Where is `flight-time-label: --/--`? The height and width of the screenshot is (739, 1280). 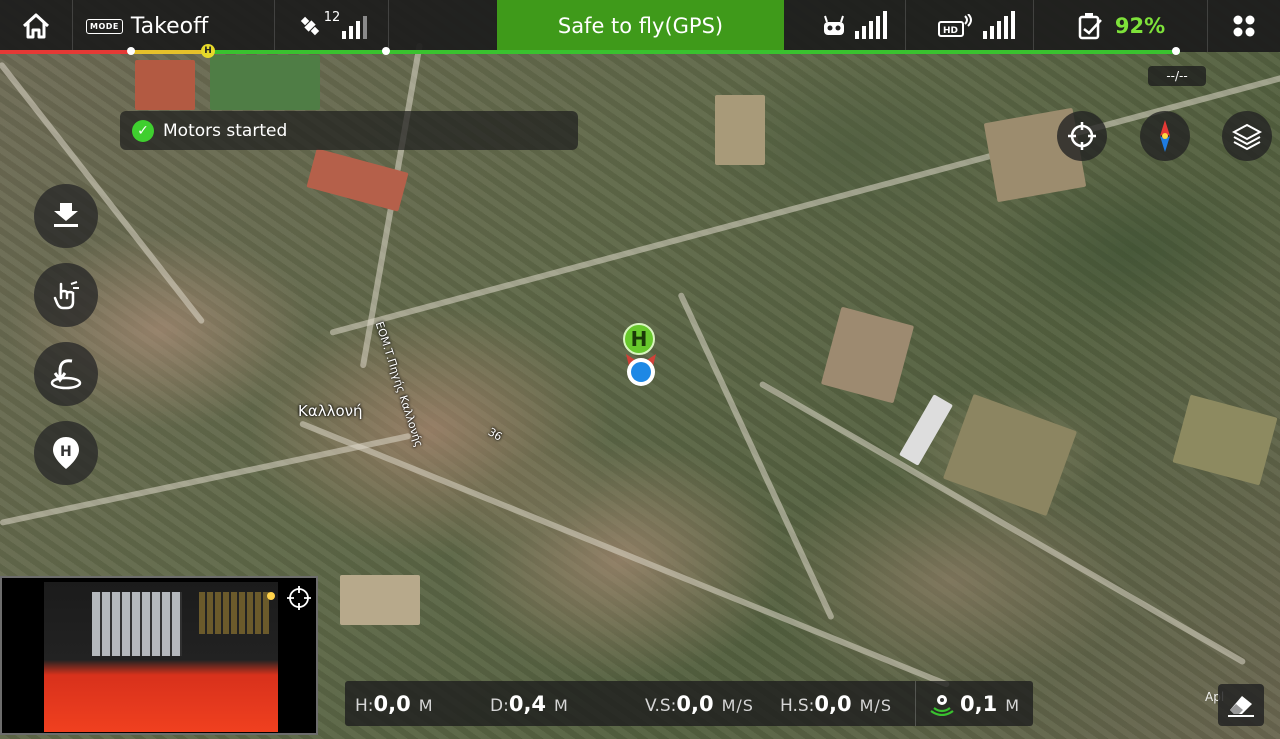
flight-time-label: --/-- is located at coordinates (1177, 76).